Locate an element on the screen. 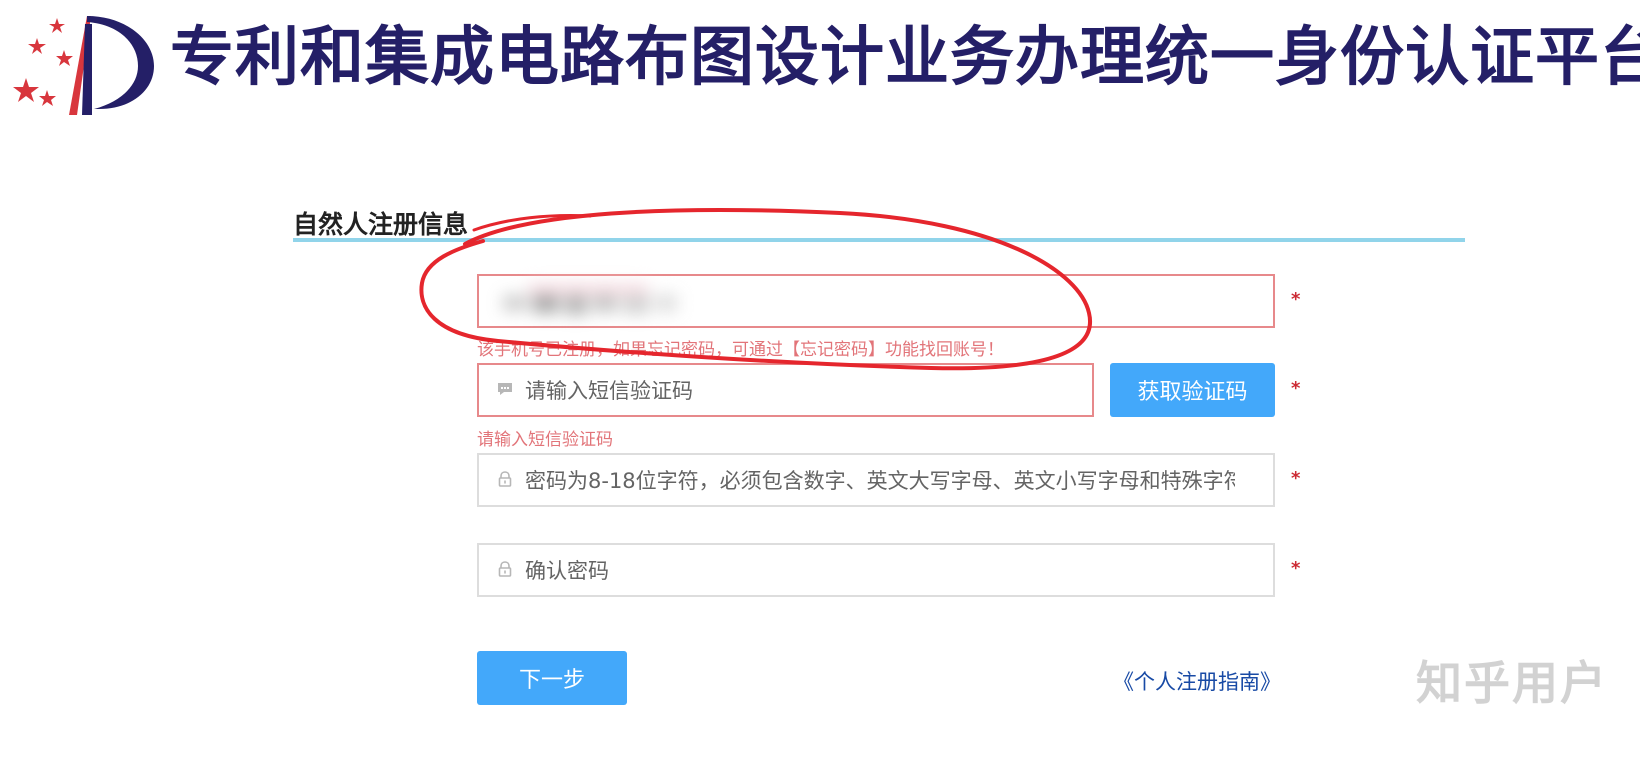  site-title: 专利和集成电路布图设计业务办理统一身份认证平台 is located at coordinates (905, 58).